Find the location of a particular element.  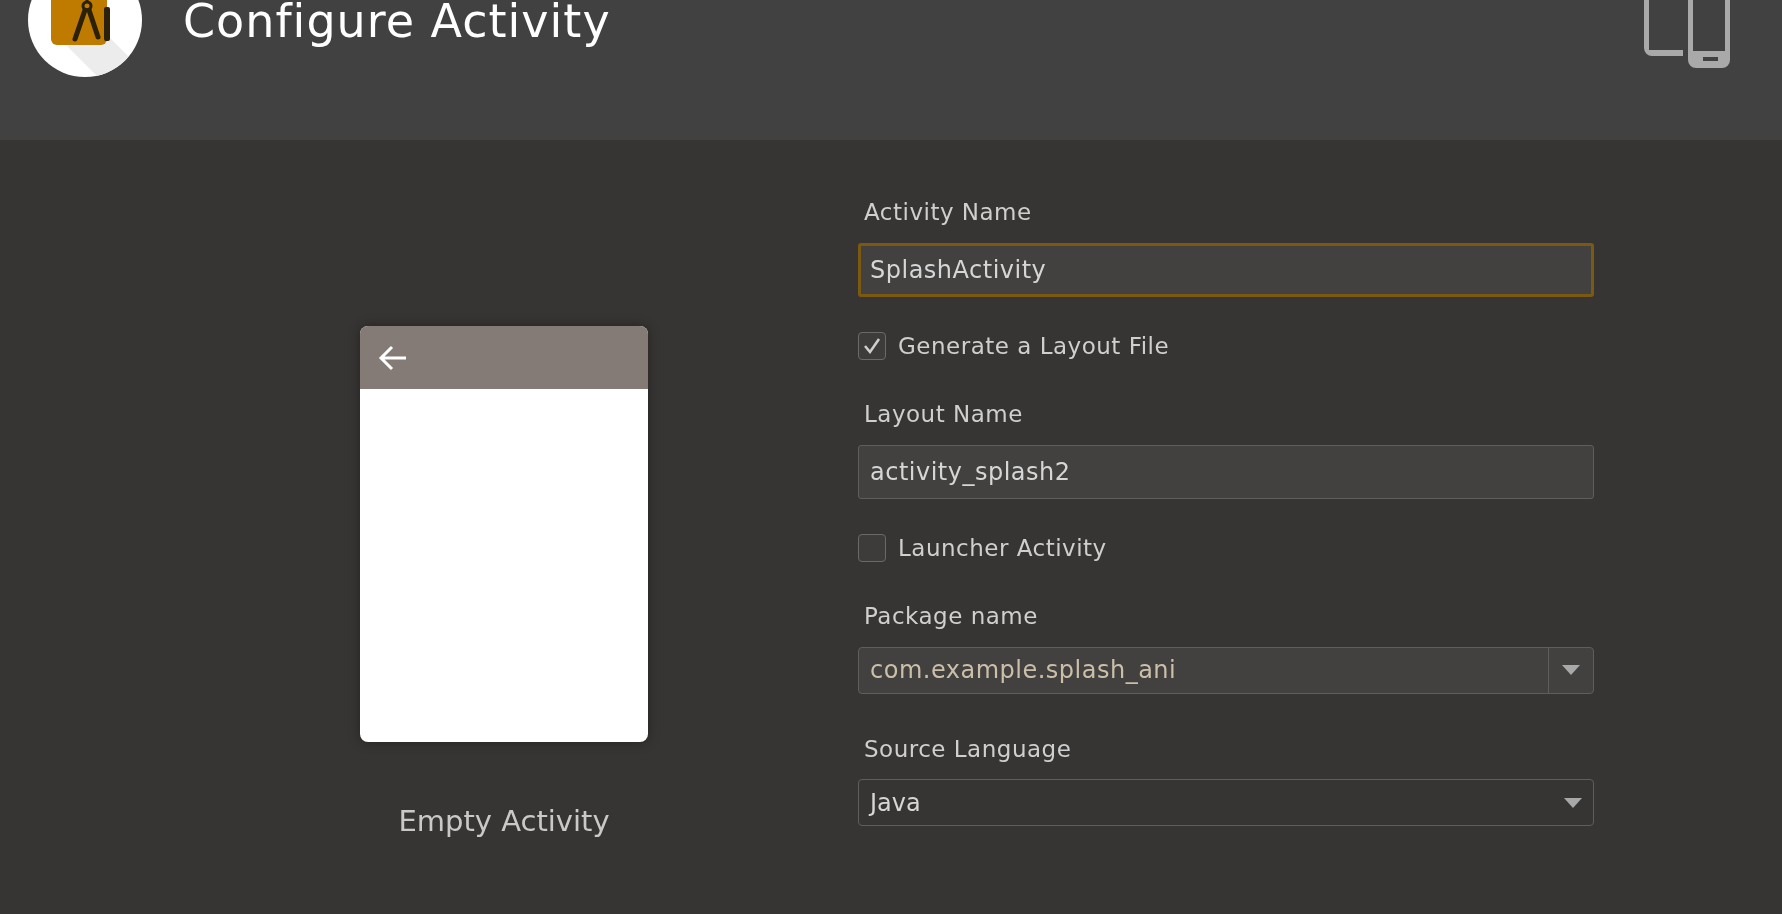

combo-box: com.example.splash_ani is located at coordinates (1226, 670).